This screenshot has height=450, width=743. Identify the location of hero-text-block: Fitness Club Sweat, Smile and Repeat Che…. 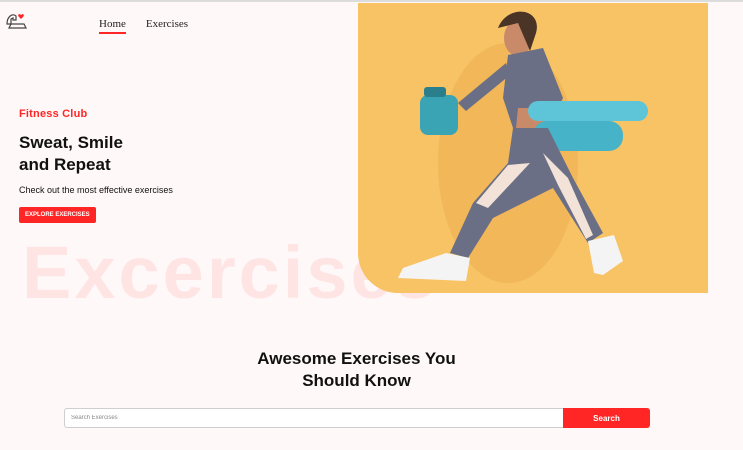
(184, 165).